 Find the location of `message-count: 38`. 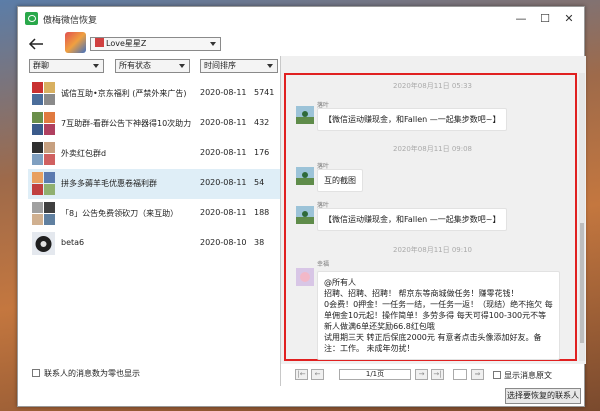

message-count: 38 is located at coordinates (259, 242).